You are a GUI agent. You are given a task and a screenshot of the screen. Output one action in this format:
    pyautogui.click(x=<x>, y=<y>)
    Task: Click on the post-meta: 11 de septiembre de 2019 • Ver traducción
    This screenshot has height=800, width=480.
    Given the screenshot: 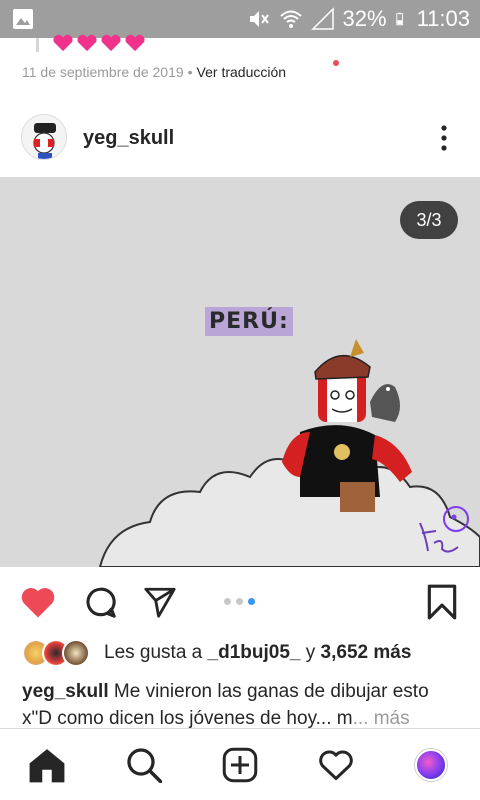 What is the action you would take?
    pyautogui.click(x=154, y=72)
    